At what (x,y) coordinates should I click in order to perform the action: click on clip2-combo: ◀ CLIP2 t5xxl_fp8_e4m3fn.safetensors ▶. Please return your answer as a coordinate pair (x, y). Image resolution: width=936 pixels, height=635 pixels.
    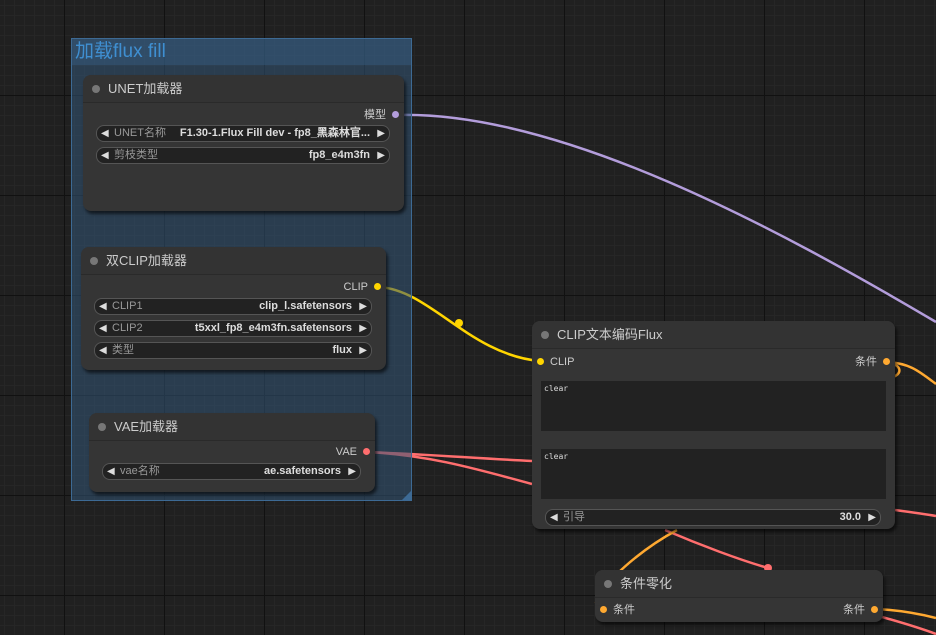
    Looking at the image, I should click on (233, 328).